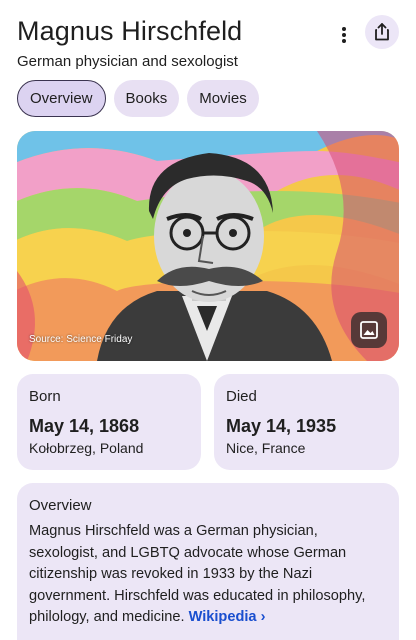 This screenshot has width=416, height=640. I want to click on view-images-button, so click(369, 330).